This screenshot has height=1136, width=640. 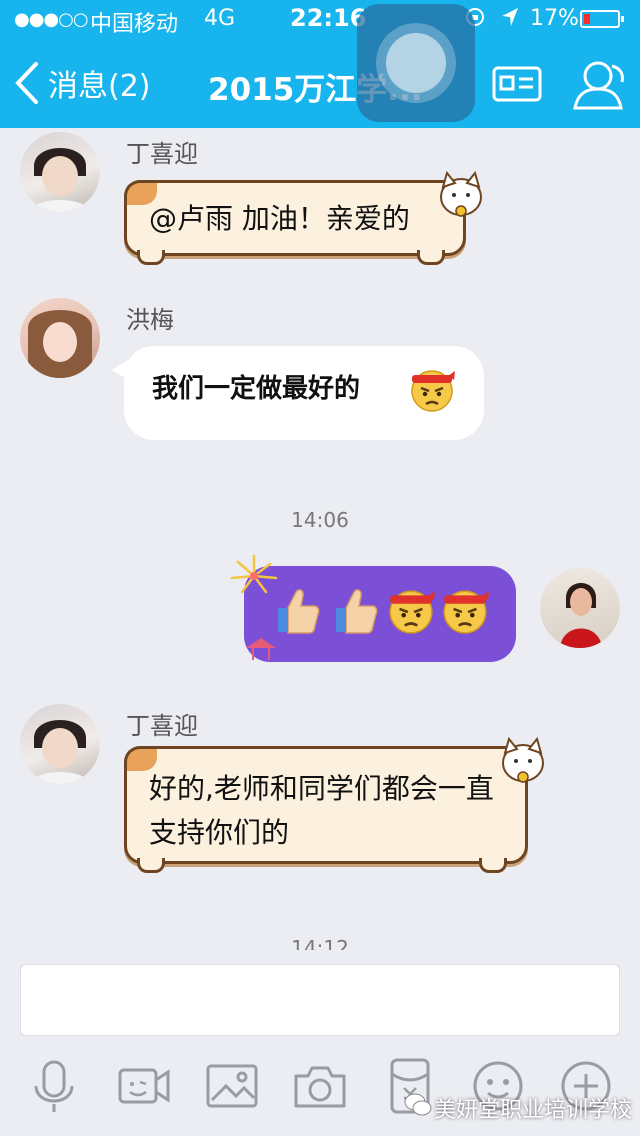 I want to click on back-label: 消息(2), so click(x=99, y=86).